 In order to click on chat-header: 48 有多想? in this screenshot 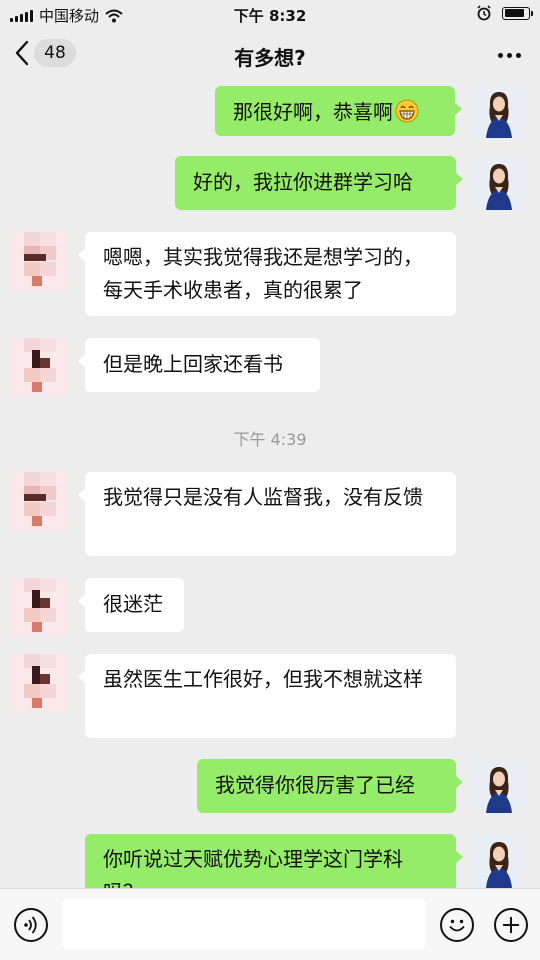, I will do `click(270, 56)`.